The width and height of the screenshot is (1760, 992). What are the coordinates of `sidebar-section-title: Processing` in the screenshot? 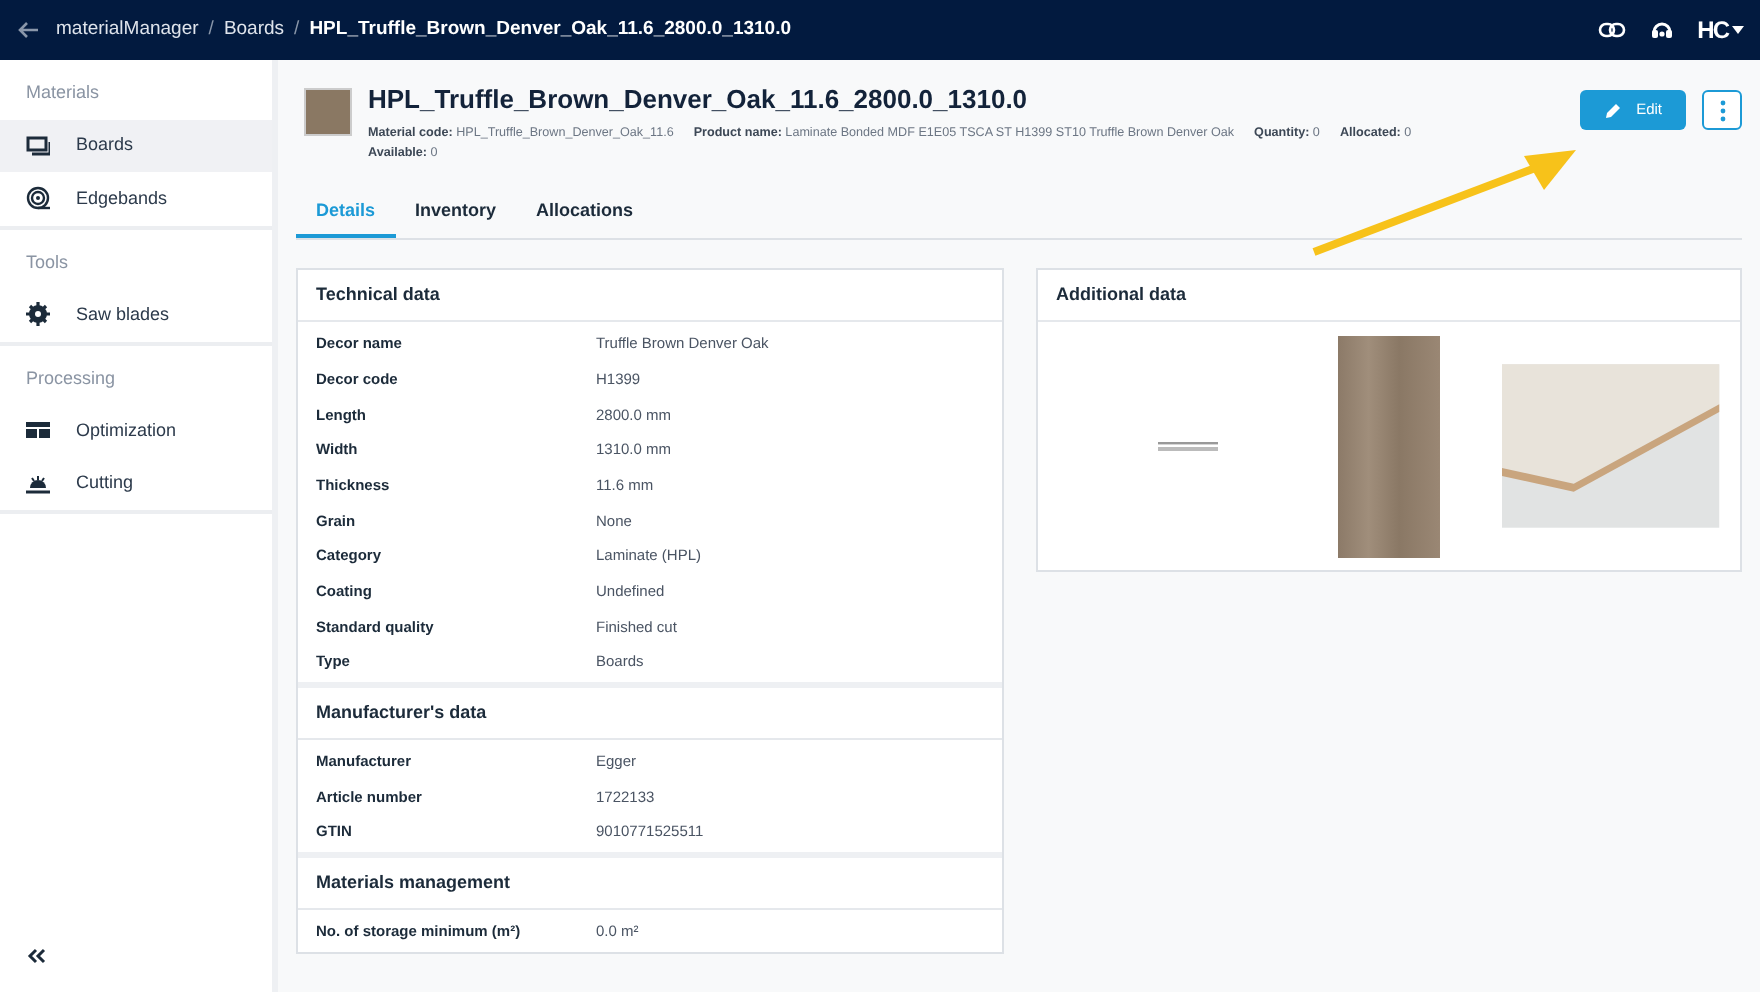 It's located at (71, 378).